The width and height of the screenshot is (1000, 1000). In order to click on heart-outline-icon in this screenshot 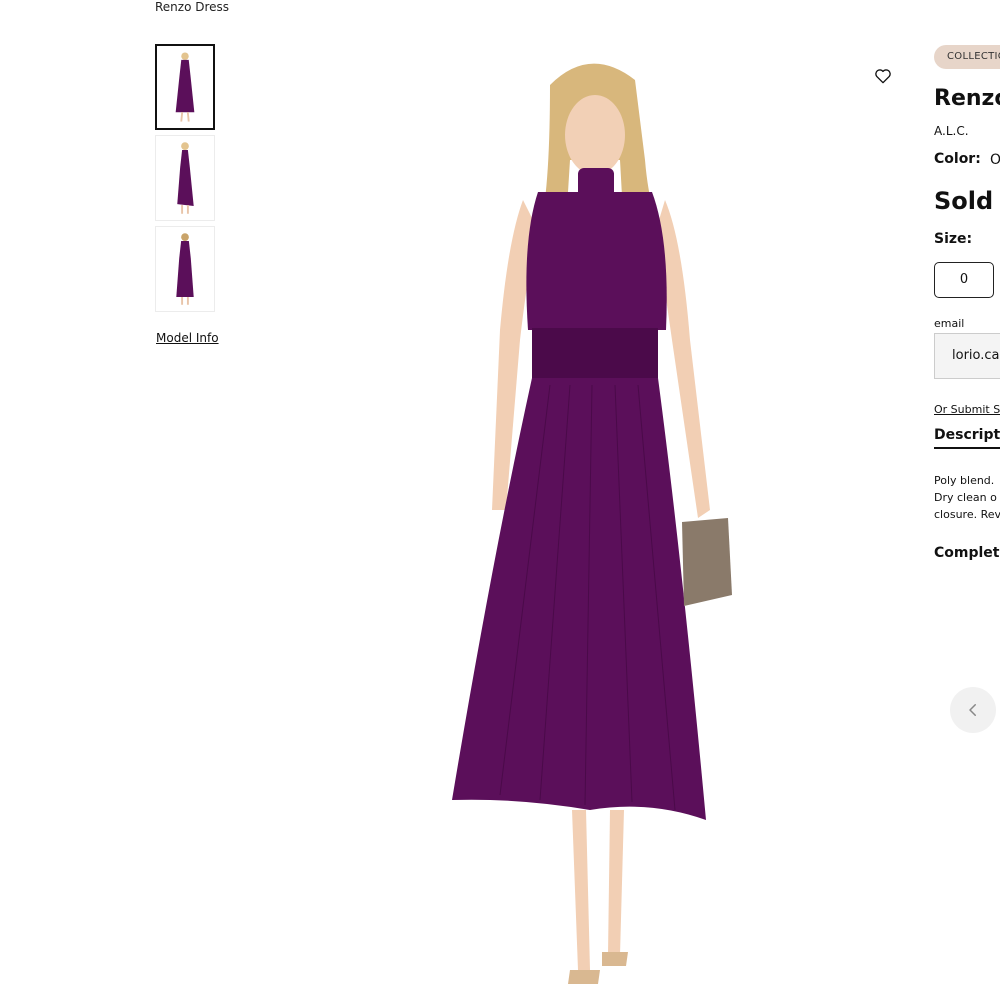, I will do `click(883, 76)`.